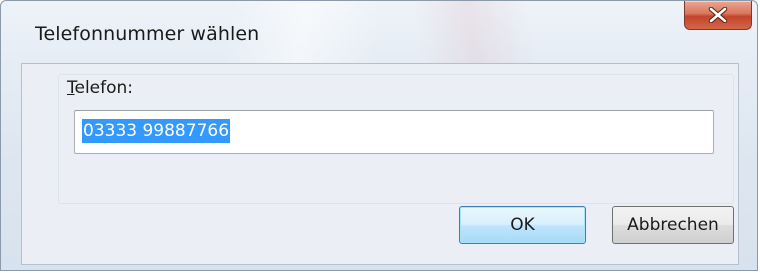 This screenshot has width=760, height=273. Describe the element at coordinates (522, 225) in the screenshot. I see `ok-button: OK` at that location.